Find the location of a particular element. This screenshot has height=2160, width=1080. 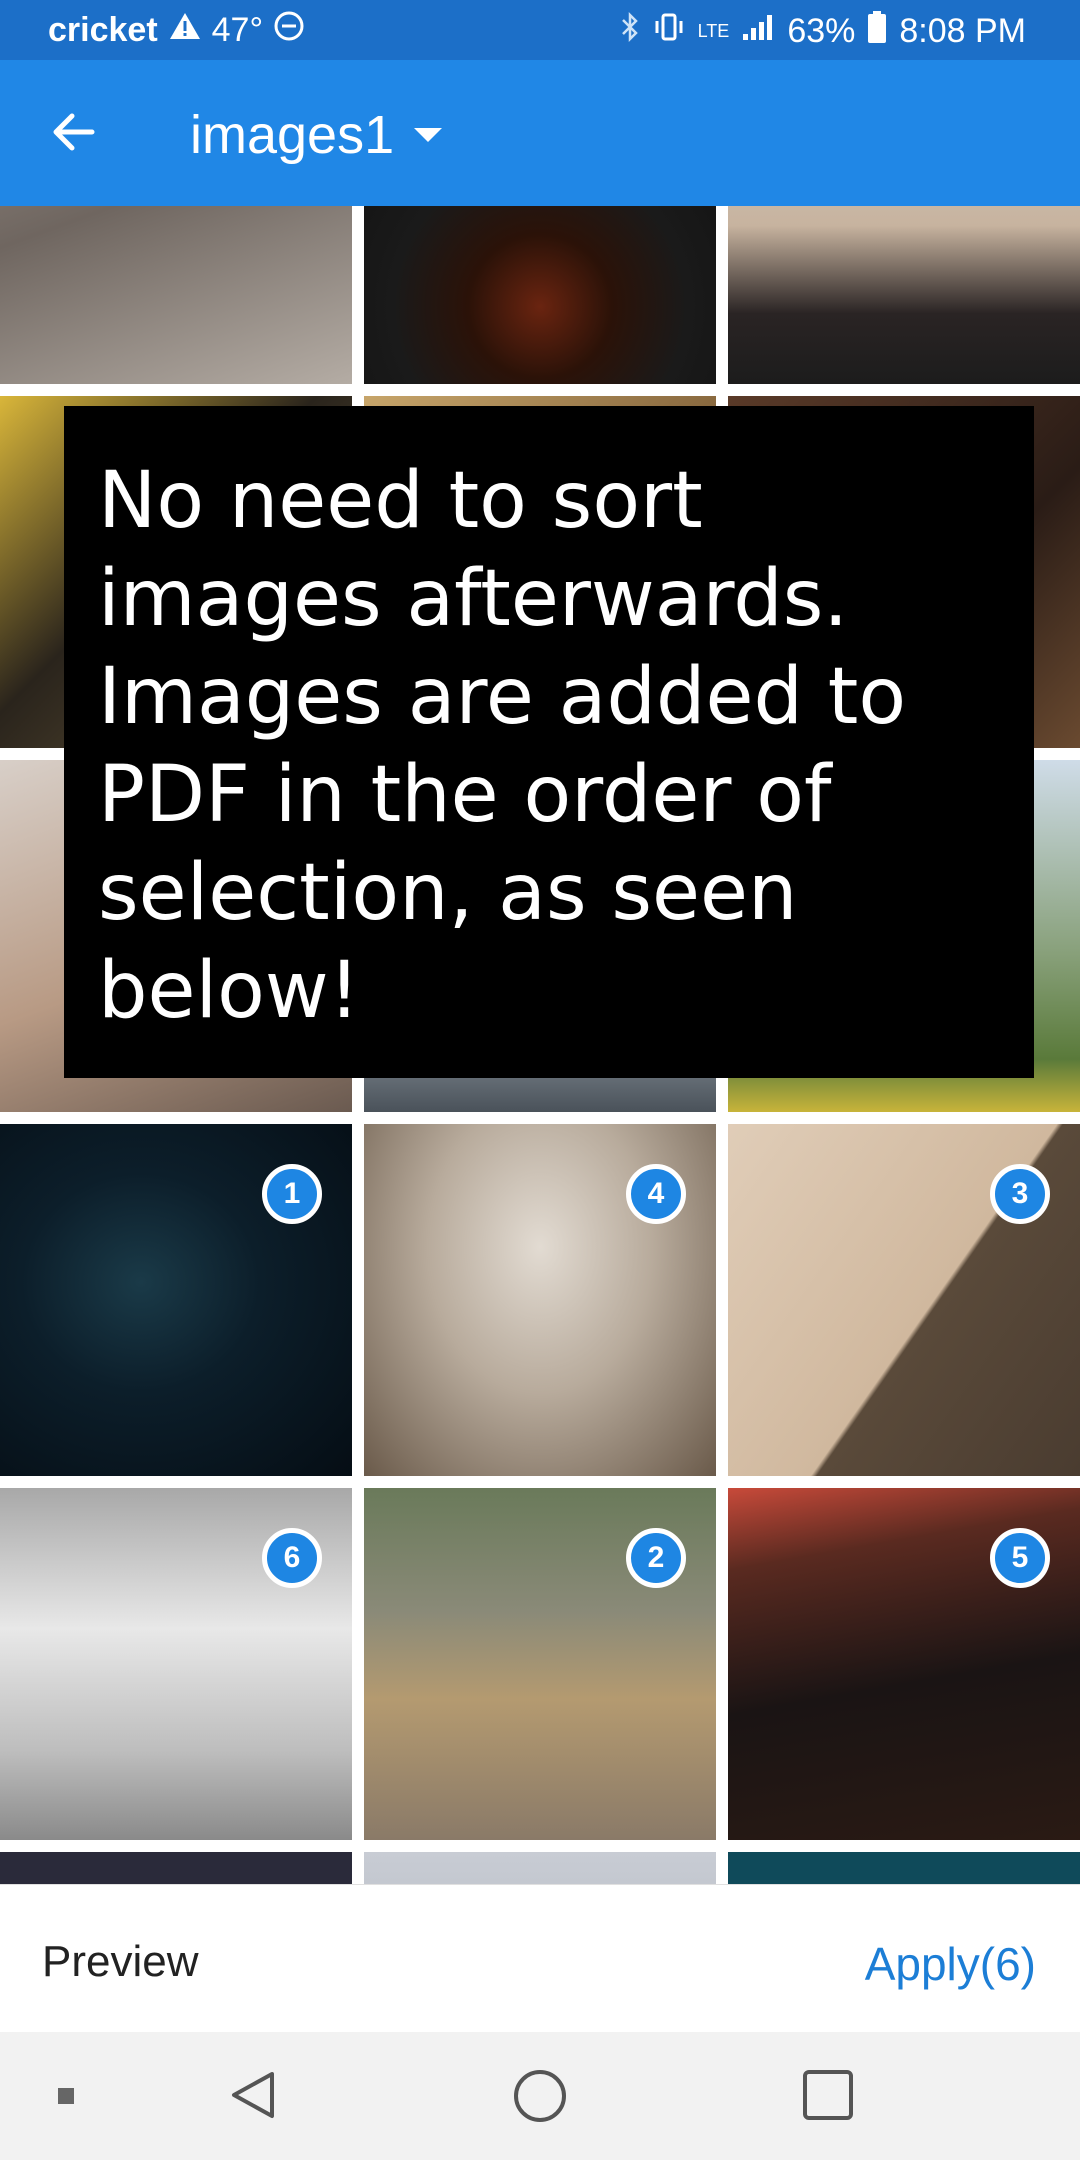

carrier-name: cricket is located at coordinates (103, 30).